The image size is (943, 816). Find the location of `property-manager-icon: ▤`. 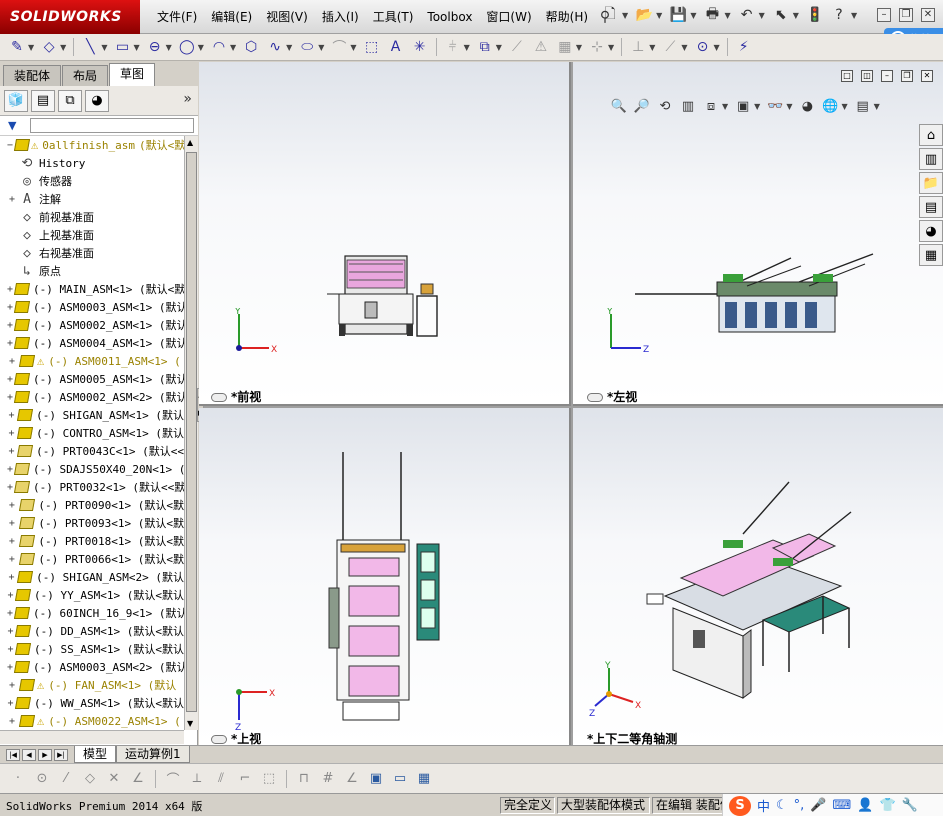

property-manager-icon: ▤ is located at coordinates (43, 100).